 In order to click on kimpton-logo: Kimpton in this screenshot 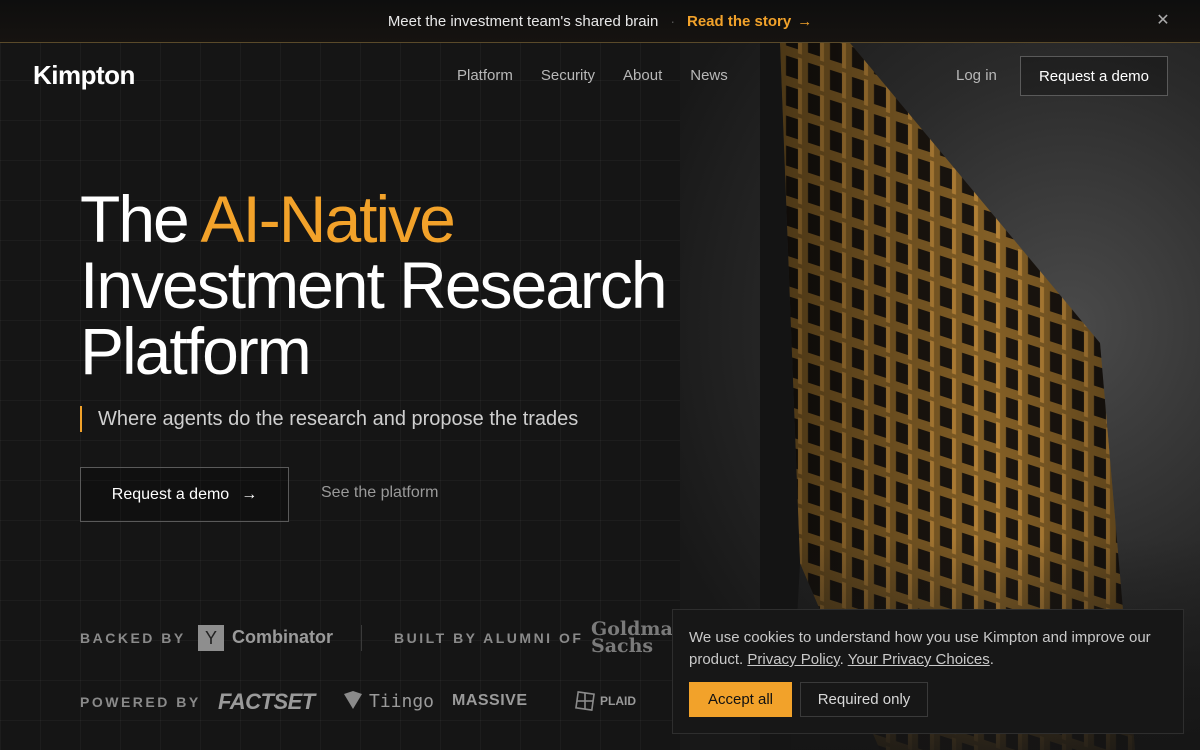, I will do `click(84, 75)`.